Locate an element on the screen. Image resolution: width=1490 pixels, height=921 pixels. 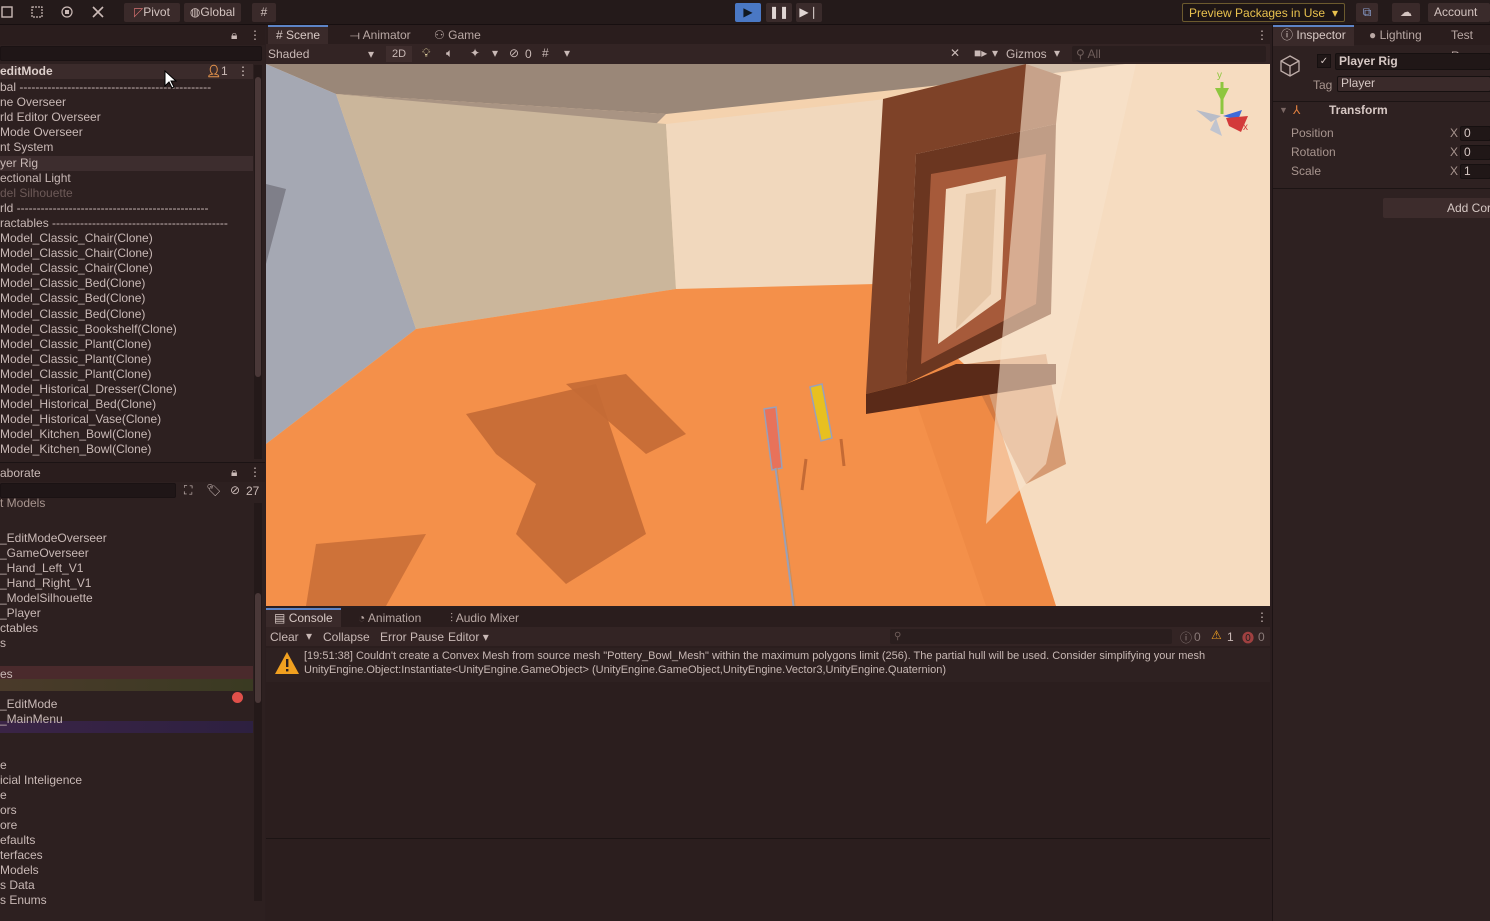
rotation-x-field: 0 is located at coordinates (1475, 152).